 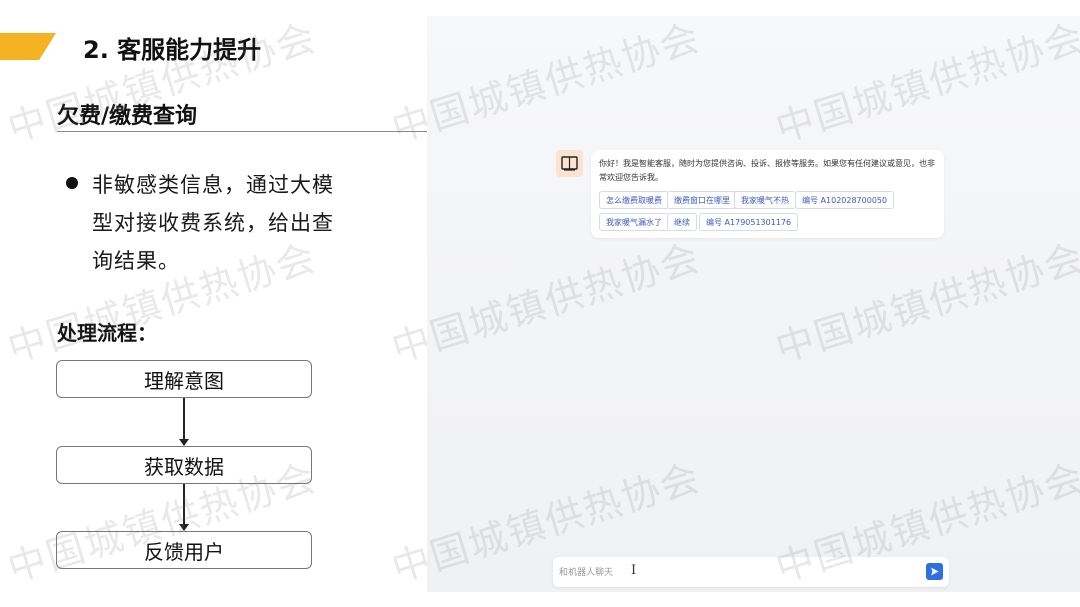 I want to click on flow-step-label: 反馈用户, so click(x=184, y=551).